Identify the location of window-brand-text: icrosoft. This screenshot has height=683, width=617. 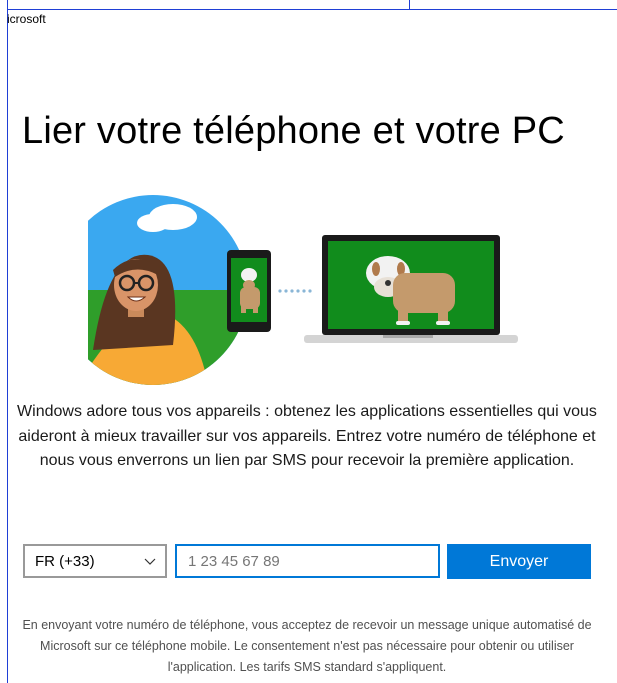
(26, 19).